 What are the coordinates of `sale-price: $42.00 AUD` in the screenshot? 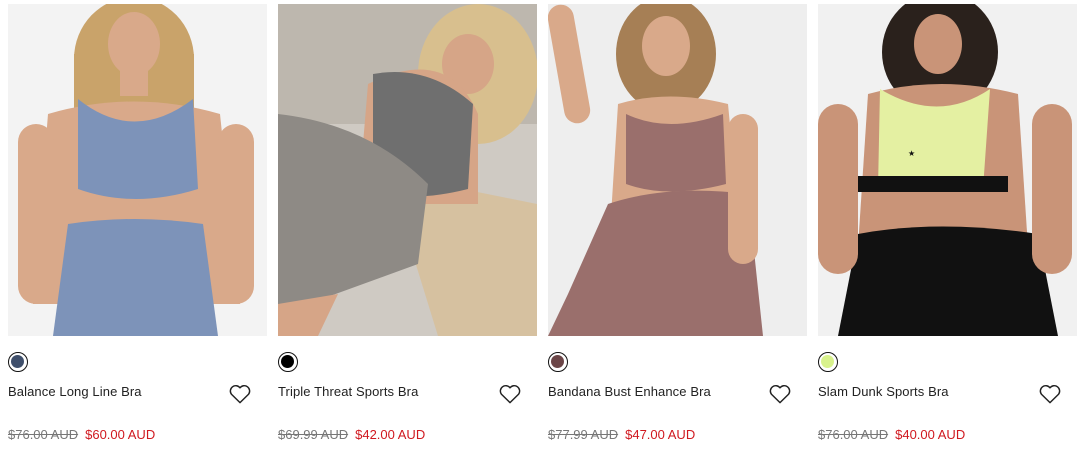 It's located at (390, 434).